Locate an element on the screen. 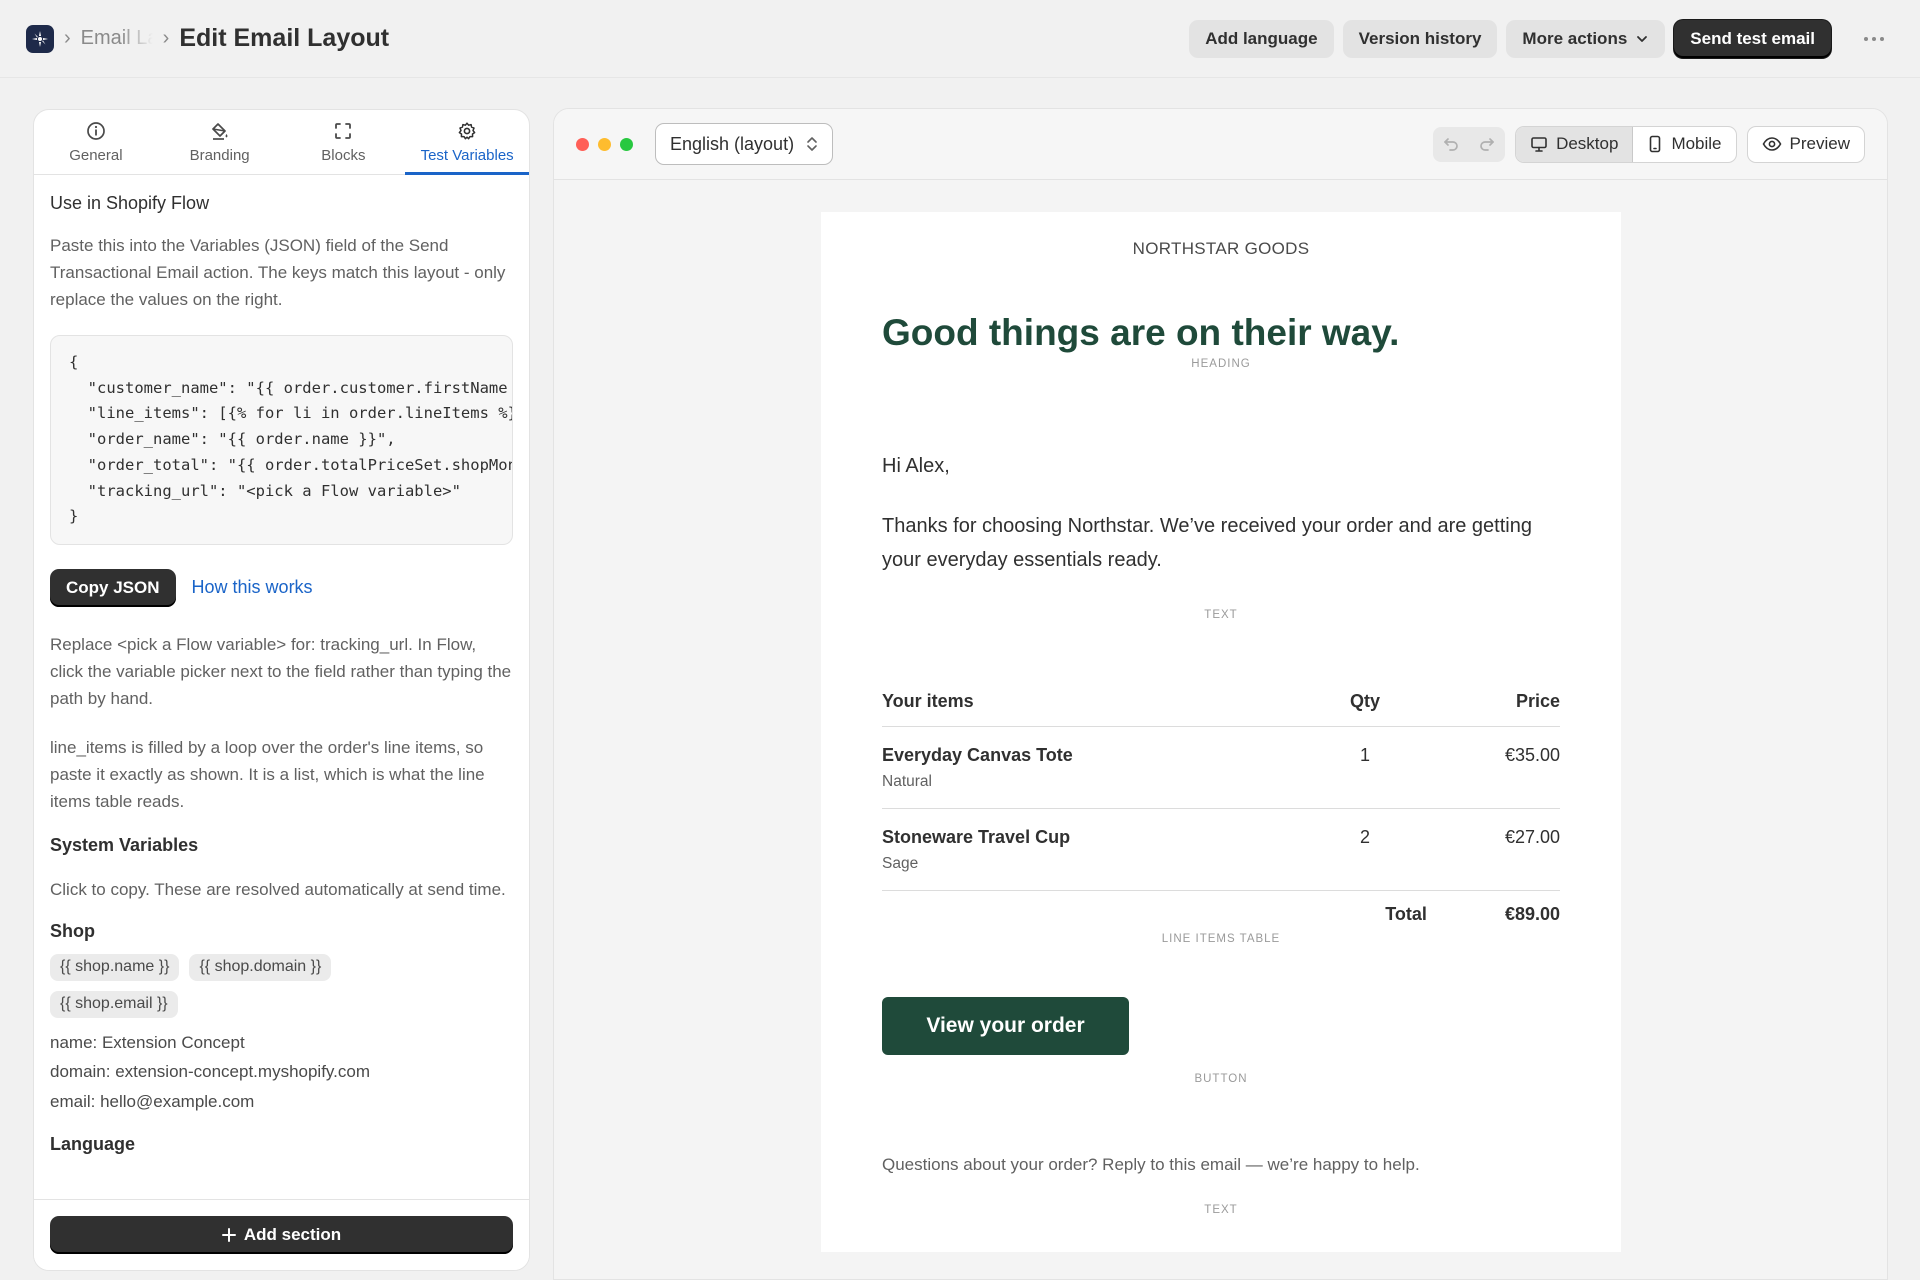 This screenshot has width=1920, height=1280. panel-footer: Add section is located at coordinates (281, 1234).